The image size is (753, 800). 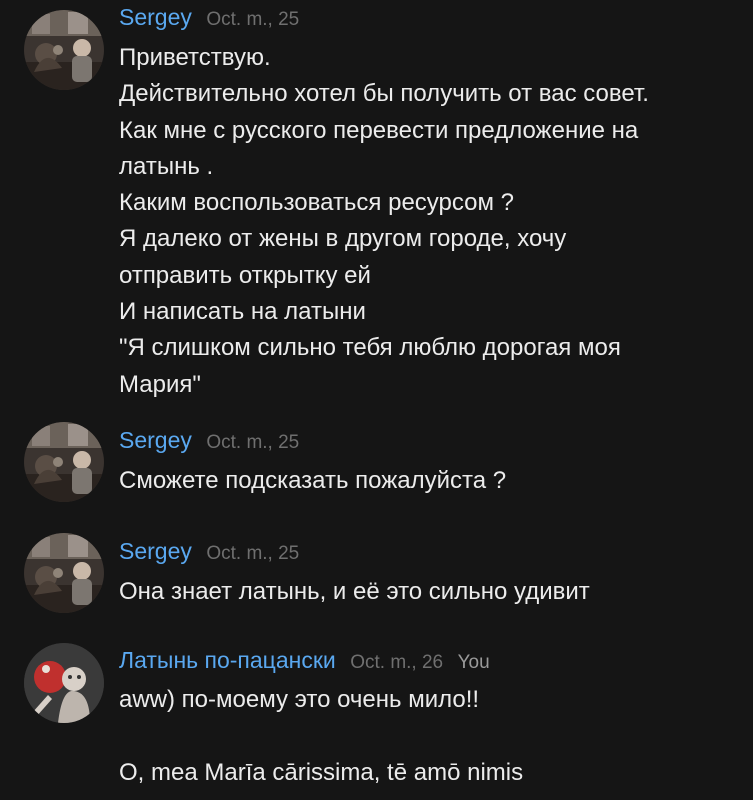 What do you see at coordinates (166, 166) in the screenshot?
I see `text-line: латынь .` at bounding box center [166, 166].